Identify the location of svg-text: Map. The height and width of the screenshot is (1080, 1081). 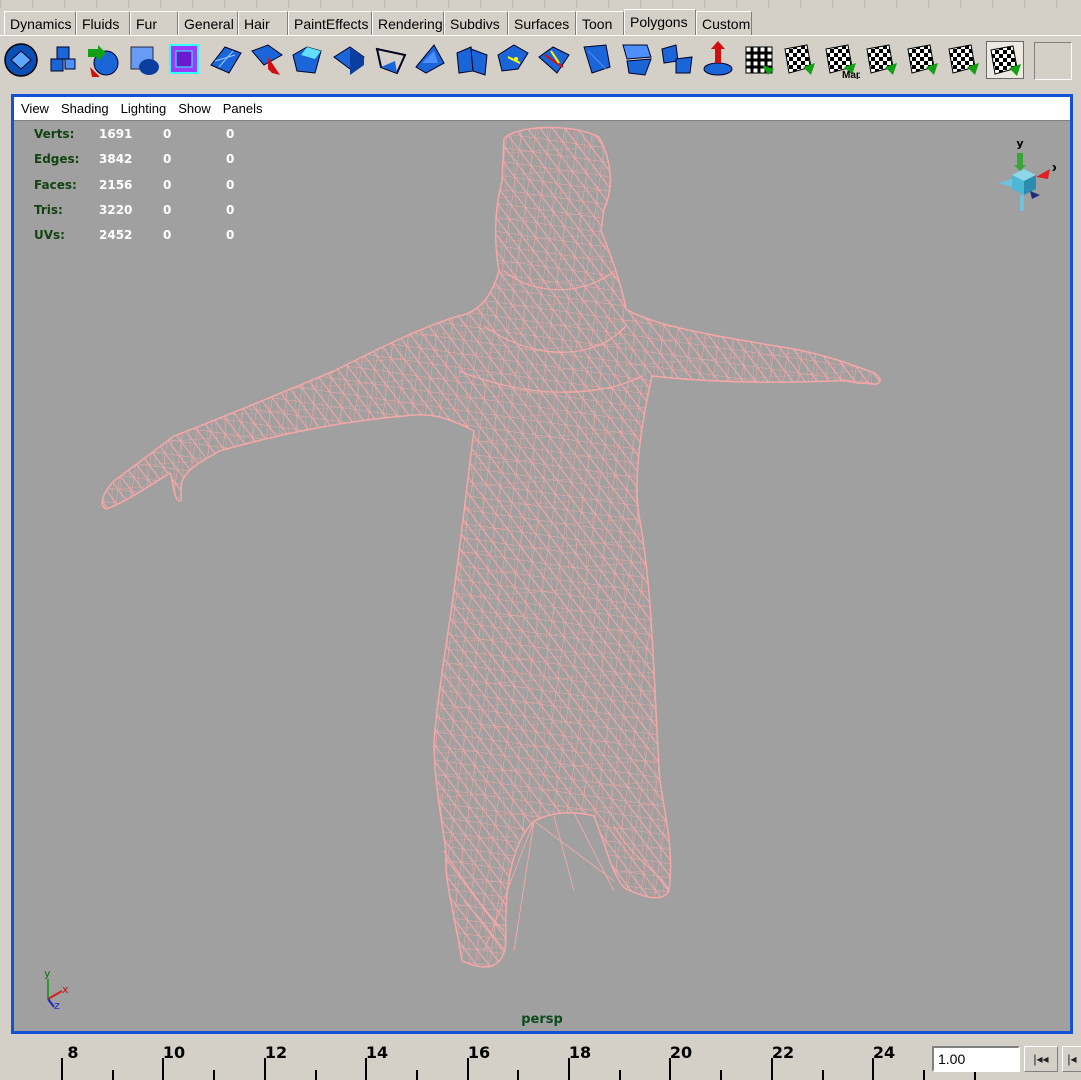
(851, 74).